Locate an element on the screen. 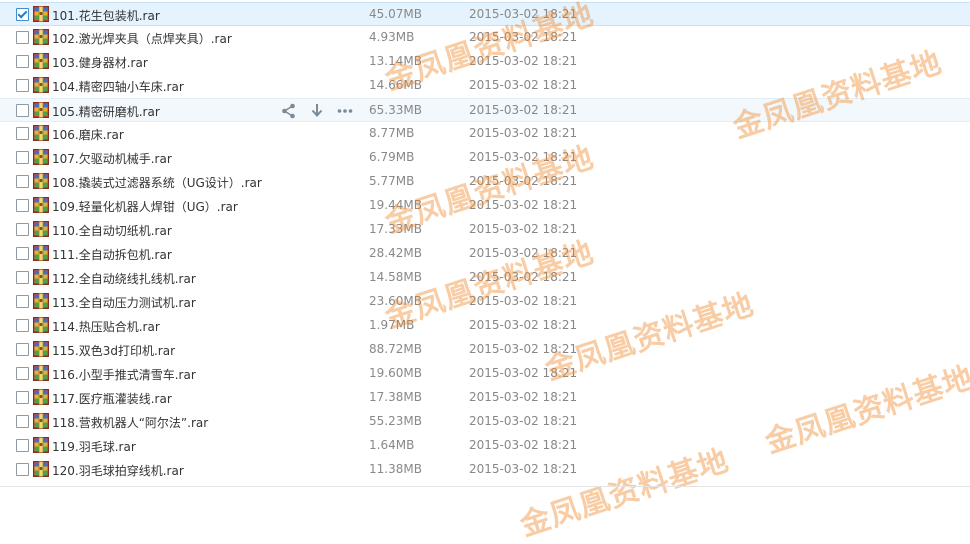 The height and width of the screenshot is (544, 970). file-name: 115.双色3d打印机.rar is located at coordinates (113, 350).